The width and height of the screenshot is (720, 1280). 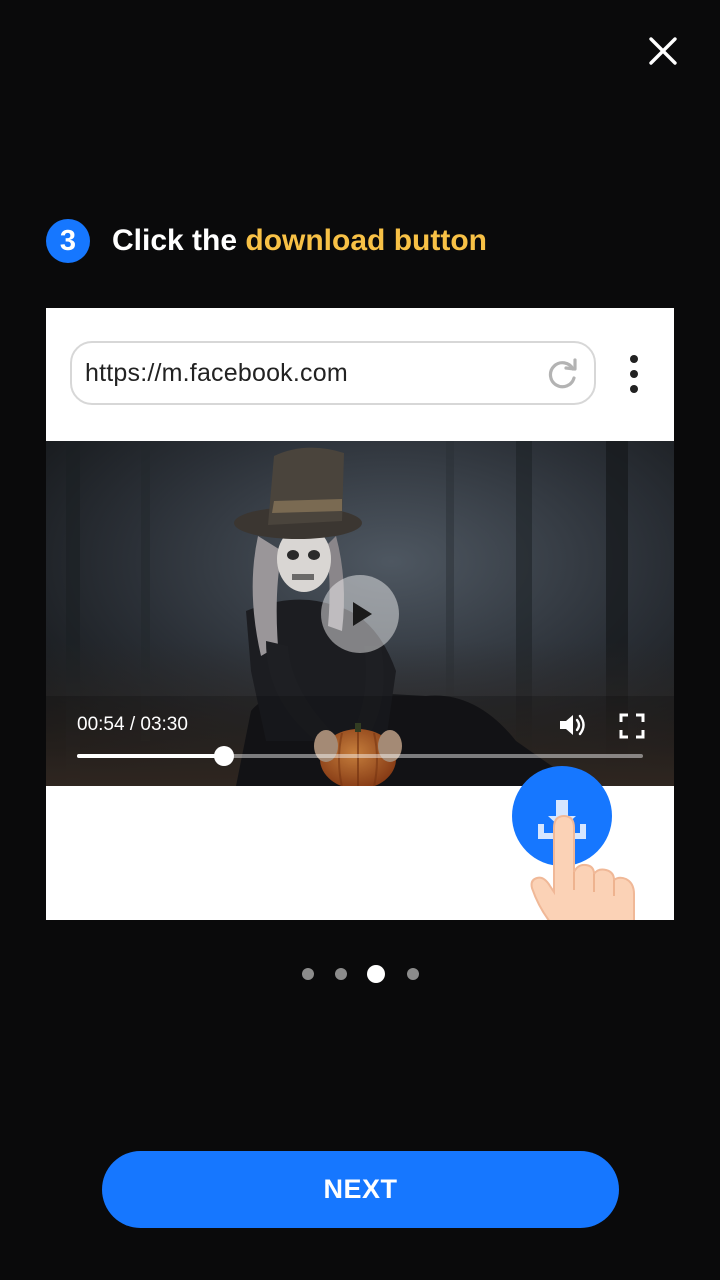 I want to click on step-heading: 3 Click the download button, so click(x=266, y=241).